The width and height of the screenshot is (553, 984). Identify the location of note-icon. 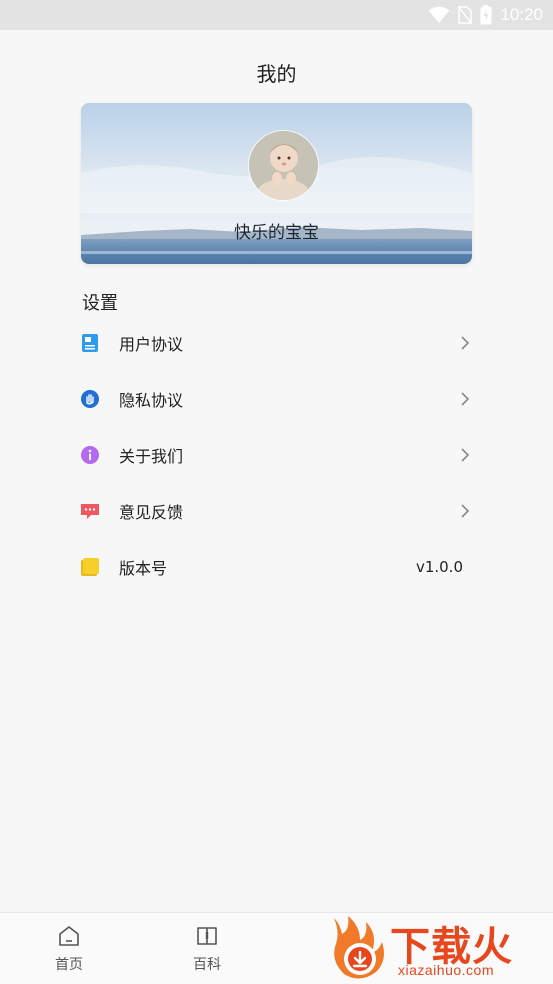
(90, 567).